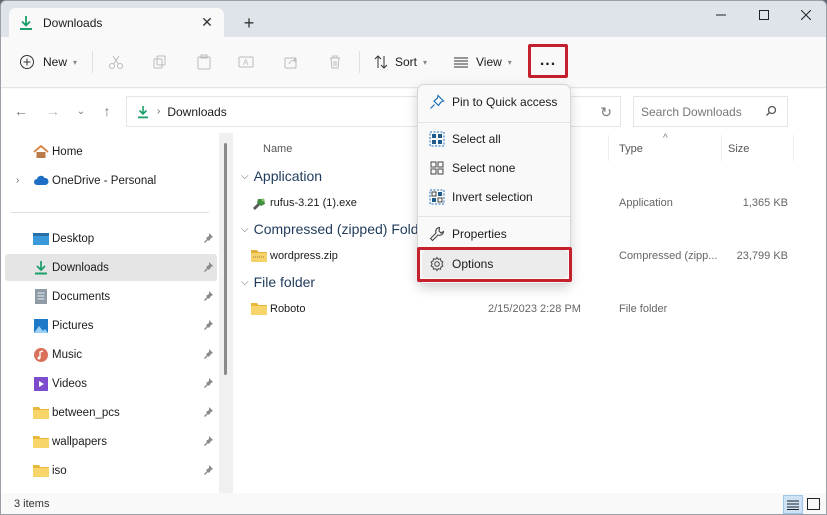 This screenshot has width=827, height=515. I want to click on status-bar: 3 items, so click(413, 503).